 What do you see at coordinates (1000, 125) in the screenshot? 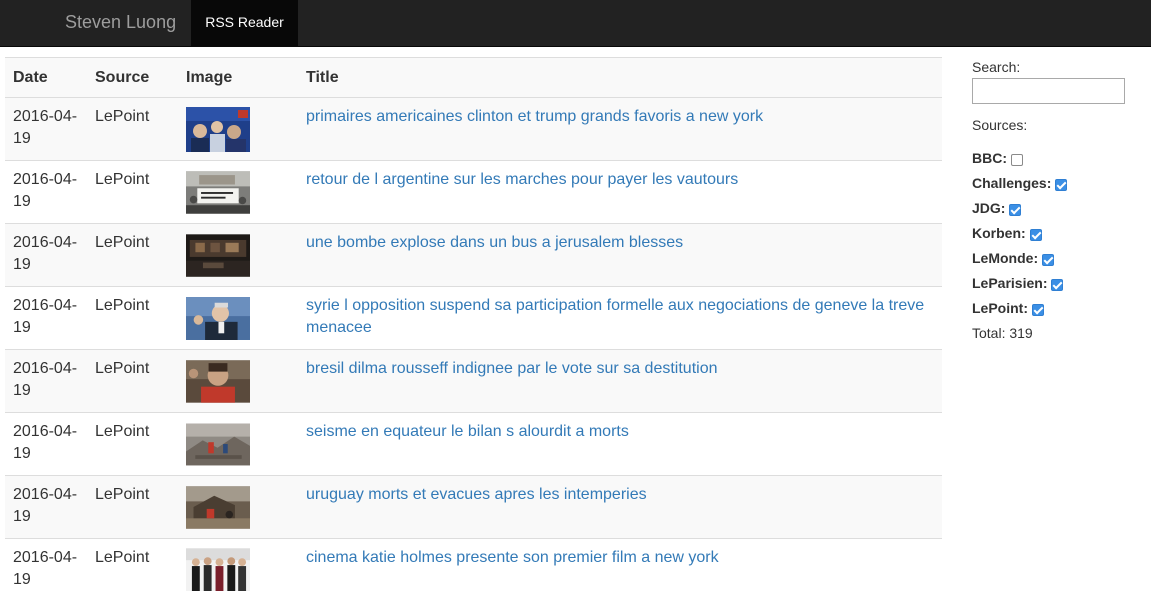
I see `sources-label: Sources:` at bounding box center [1000, 125].